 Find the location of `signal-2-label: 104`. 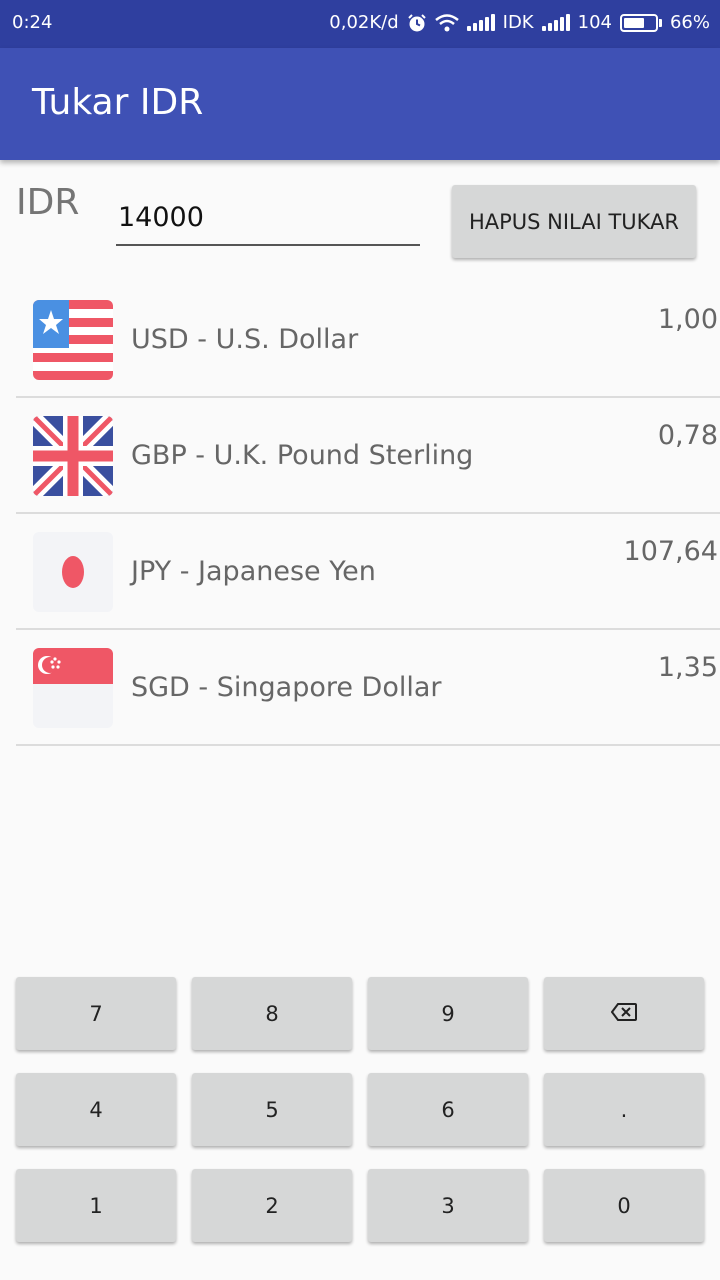

signal-2-label: 104 is located at coordinates (594, 22).